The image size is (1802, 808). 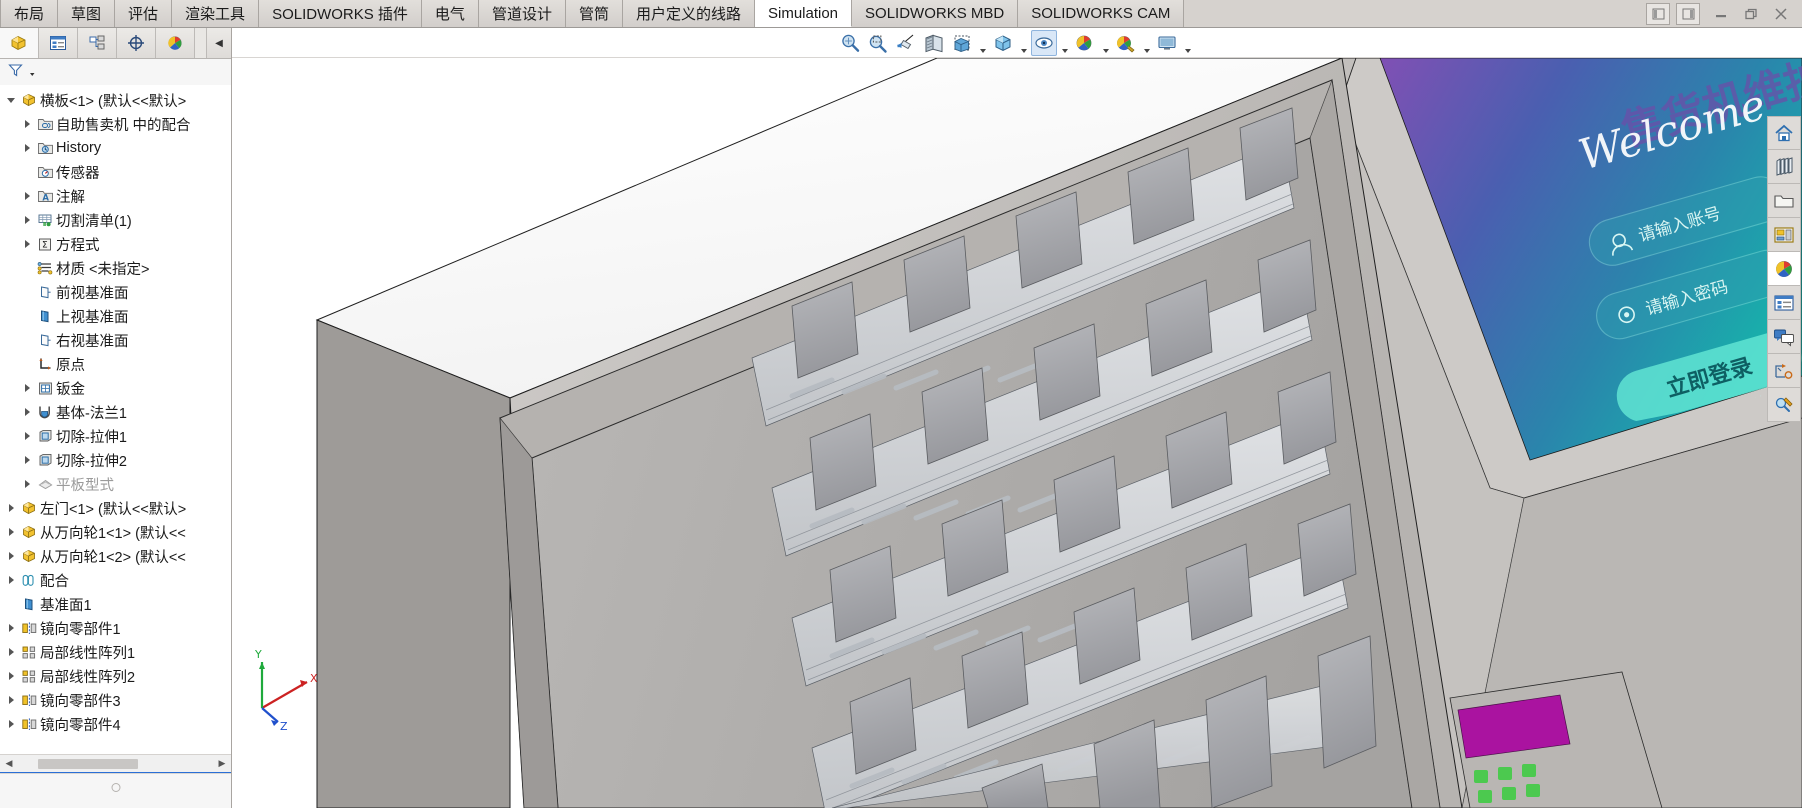 I want to click on ribbon-tab-7: 管筒, so click(x=594, y=13).